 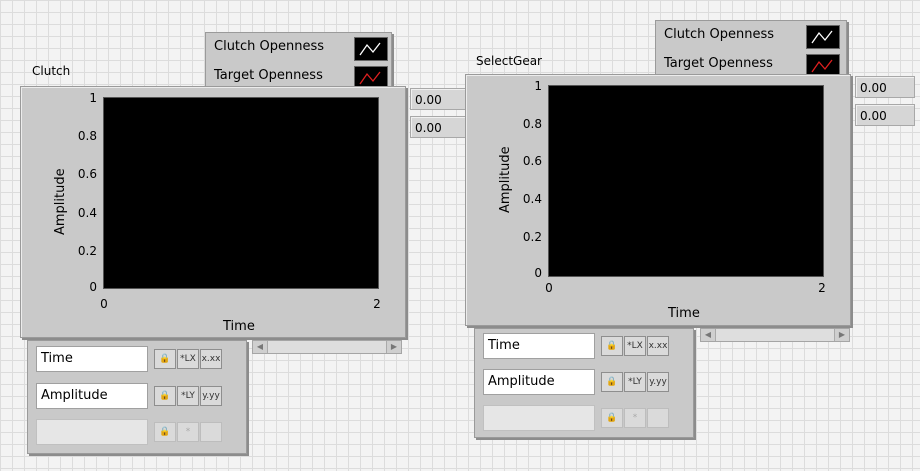 I want to click on scale-legend-selectgear: Time 🔒 *LX x.xx Amplitude 🔒 *LY y.yy 🔒 *, so click(x=584, y=383).